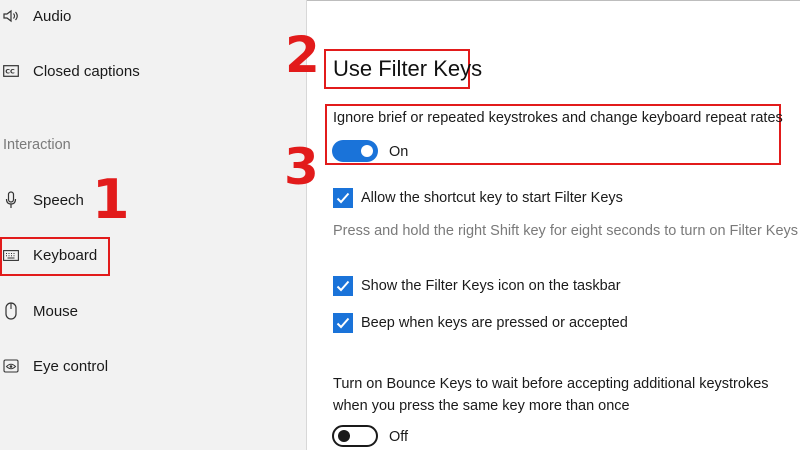  I want to click on sidebar-item-audio: Audio, so click(35, 16).